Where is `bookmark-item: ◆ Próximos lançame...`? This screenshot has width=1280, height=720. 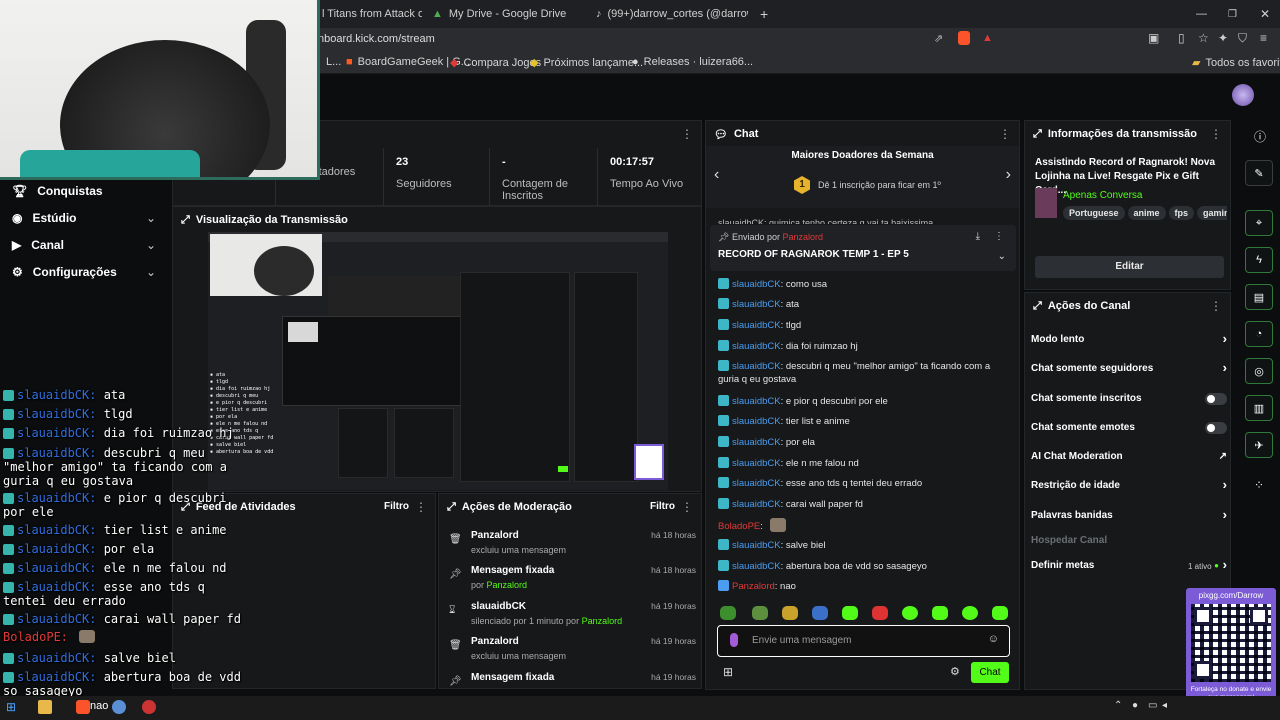
bookmark-item: ◆ Próximos lançame... is located at coordinates (586, 63).